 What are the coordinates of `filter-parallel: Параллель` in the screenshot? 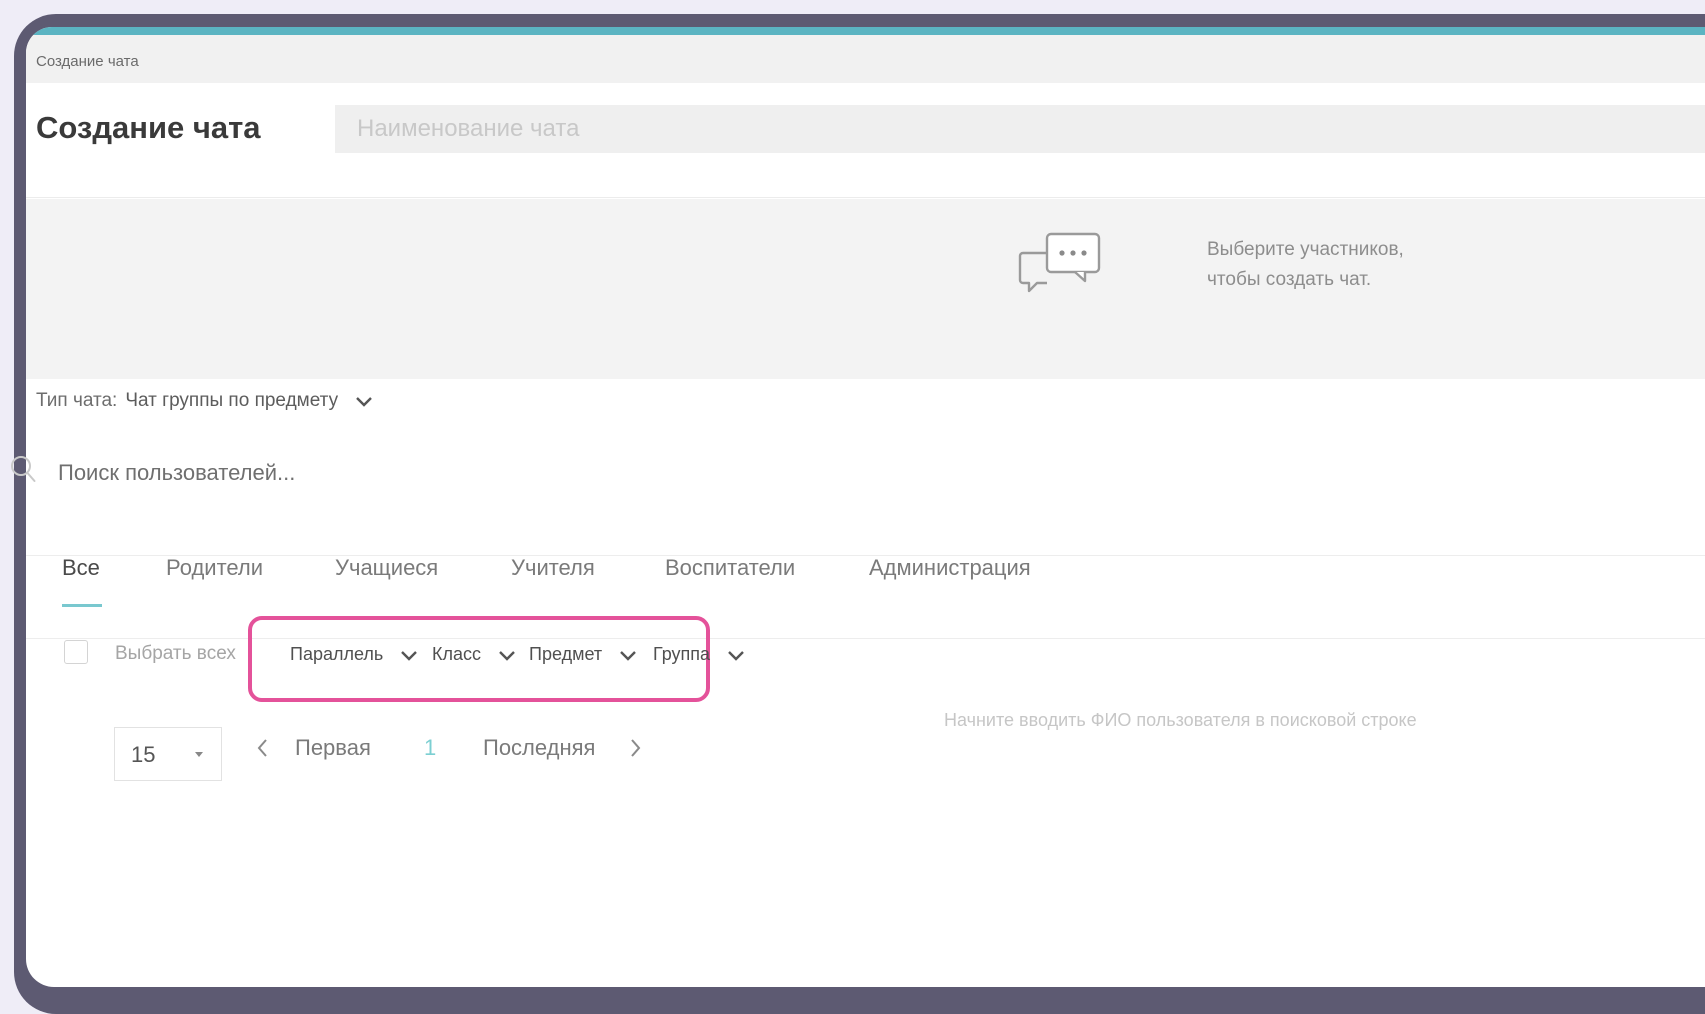 It's located at (355, 654).